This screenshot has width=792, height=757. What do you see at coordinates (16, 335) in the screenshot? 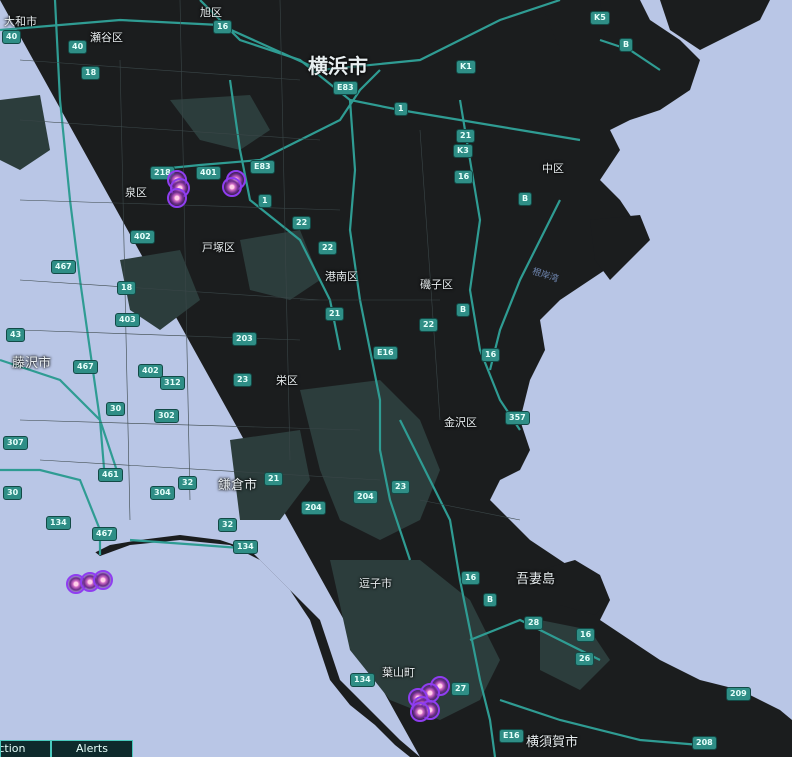
I see `route-shield: 43` at bounding box center [16, 335].